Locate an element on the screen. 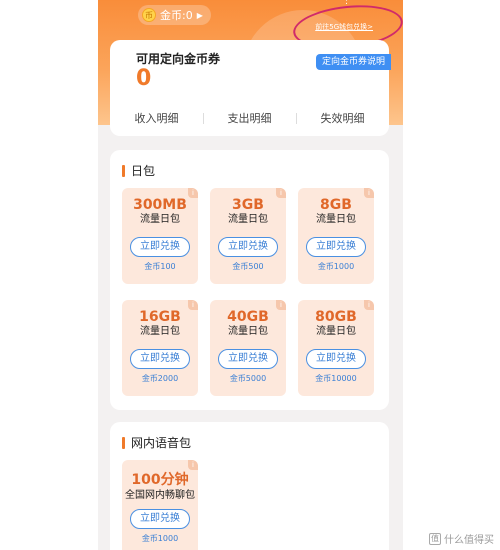 This screenshot has height=550, width=500. coin-balance-pill: 币 金币:0 ▶ is located at coordinates (174, 15).